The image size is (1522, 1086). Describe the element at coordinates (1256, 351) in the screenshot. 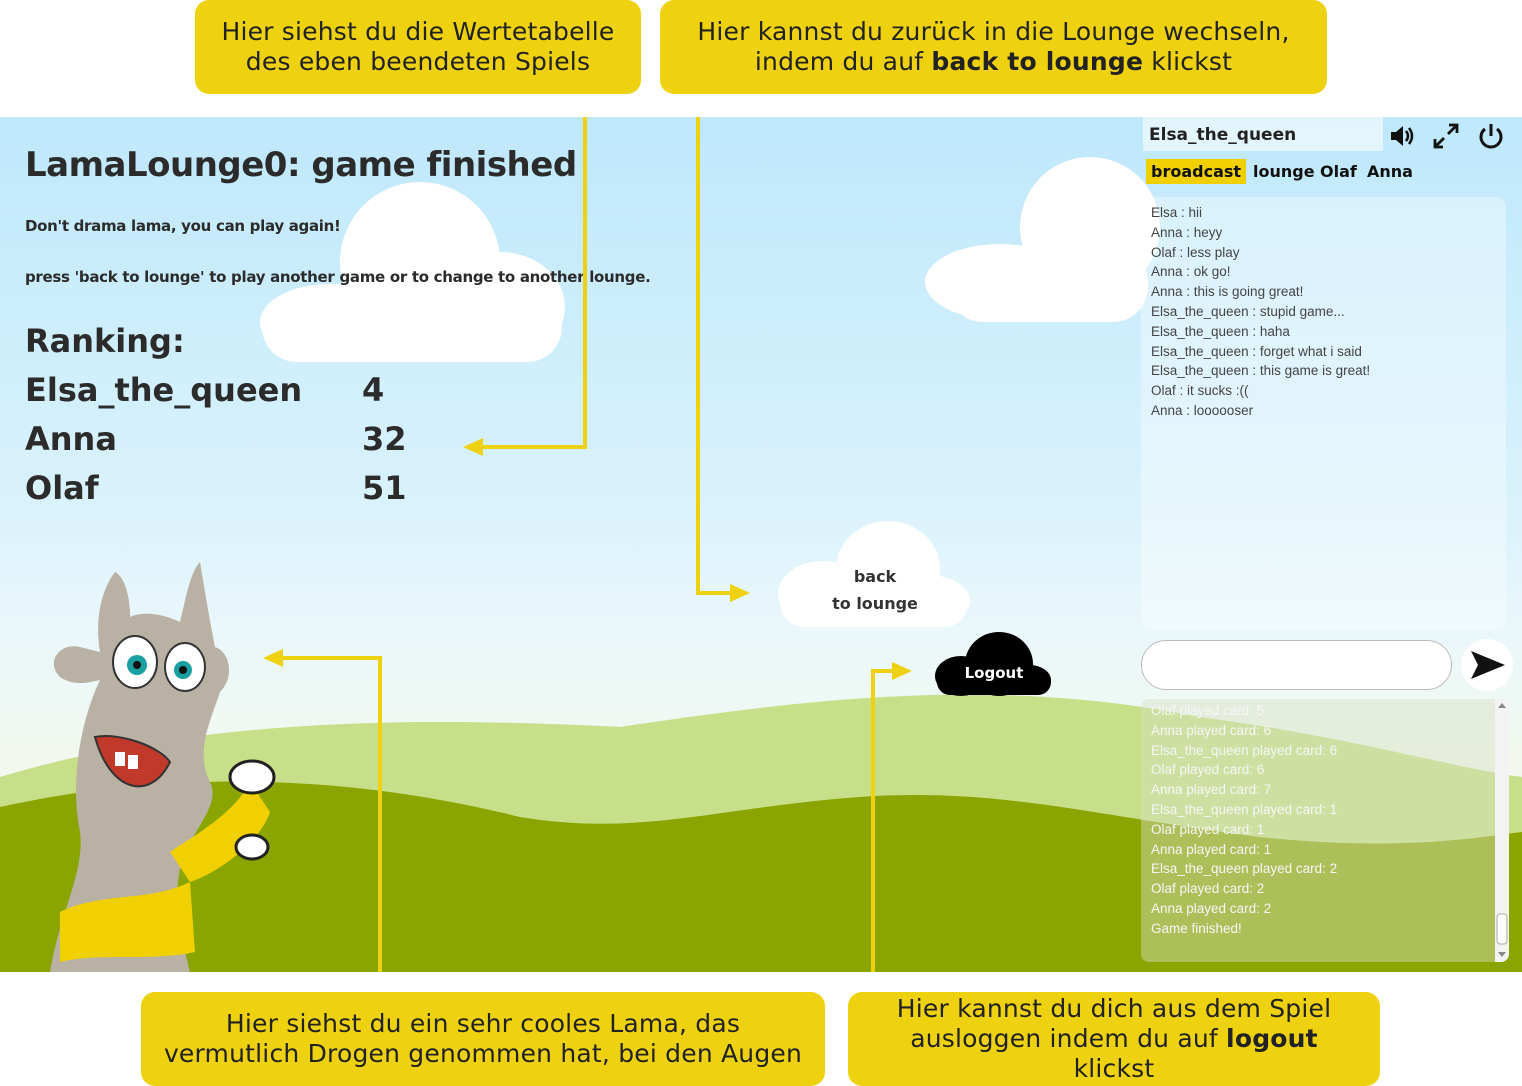

I see `chat-message: Elsa_the_queen : forget what i said` at that location.